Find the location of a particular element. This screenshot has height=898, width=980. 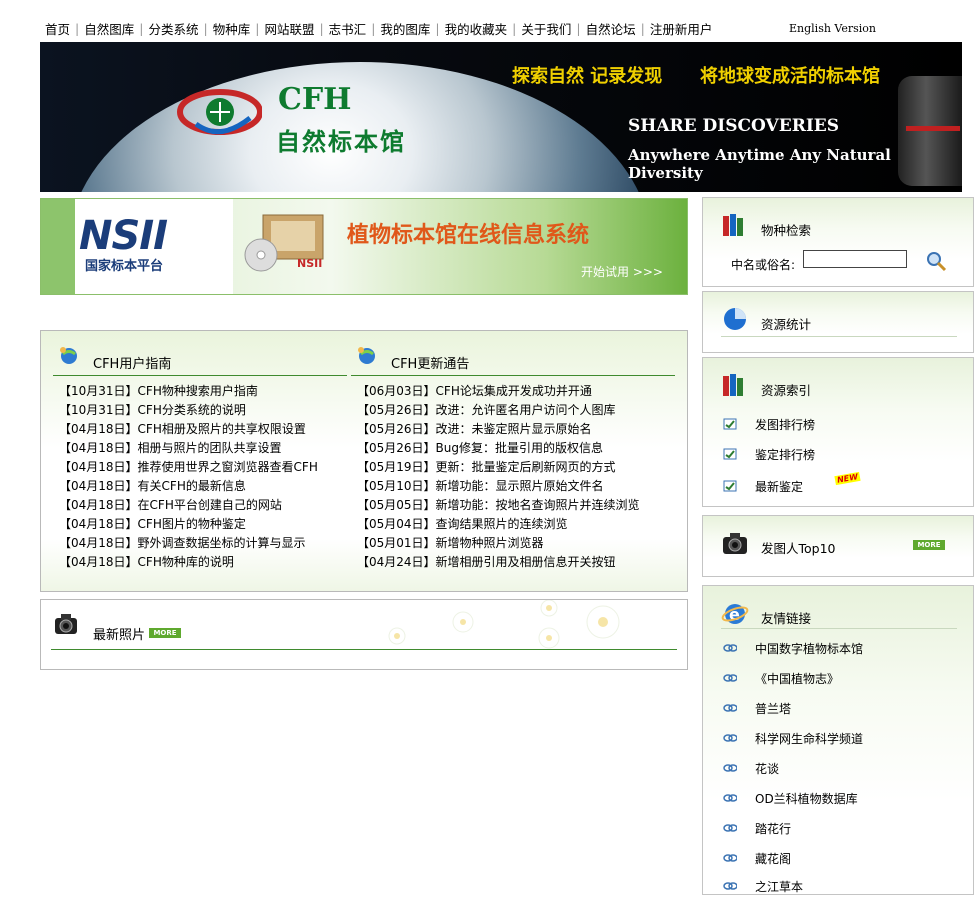

item-link: 改进：未鉴定照片显示原始名 is located at coordinates (514, 429).